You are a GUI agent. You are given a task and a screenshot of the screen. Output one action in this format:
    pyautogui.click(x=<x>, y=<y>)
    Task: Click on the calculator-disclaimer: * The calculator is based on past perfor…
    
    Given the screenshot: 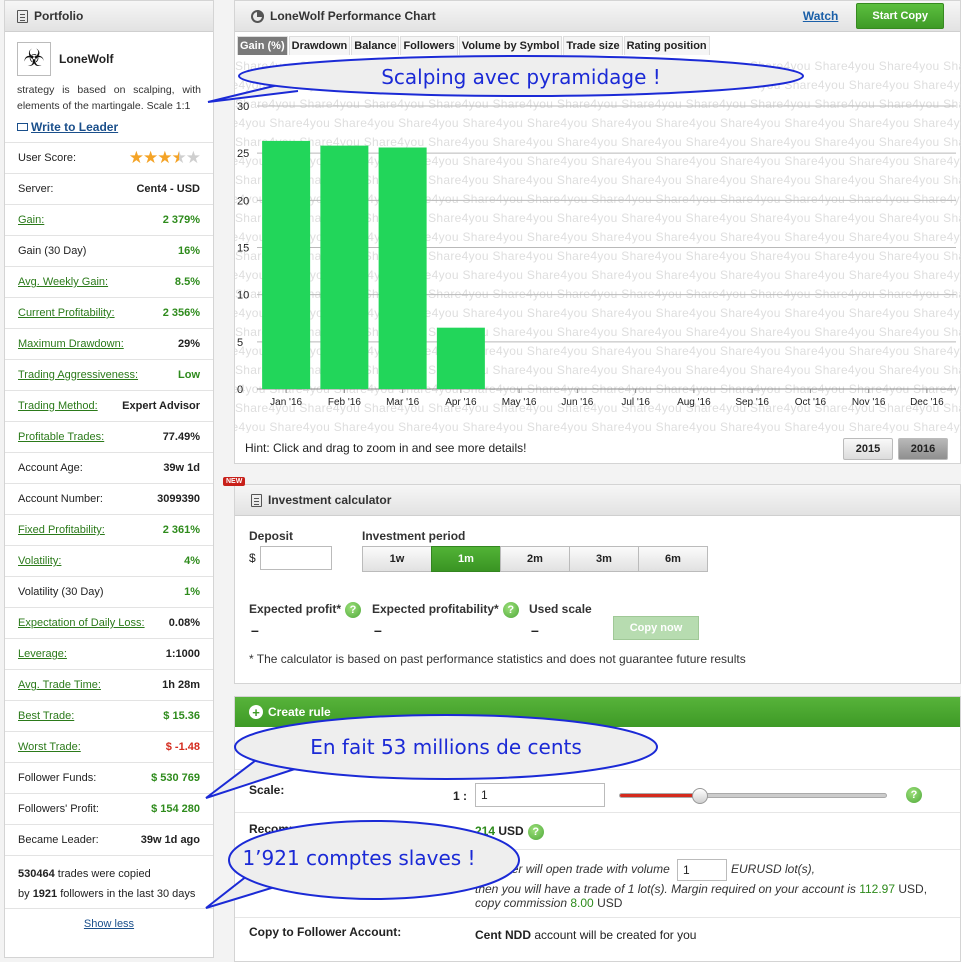 What is the action you would take?
    pyautogui.click(x=497, y=659)
    